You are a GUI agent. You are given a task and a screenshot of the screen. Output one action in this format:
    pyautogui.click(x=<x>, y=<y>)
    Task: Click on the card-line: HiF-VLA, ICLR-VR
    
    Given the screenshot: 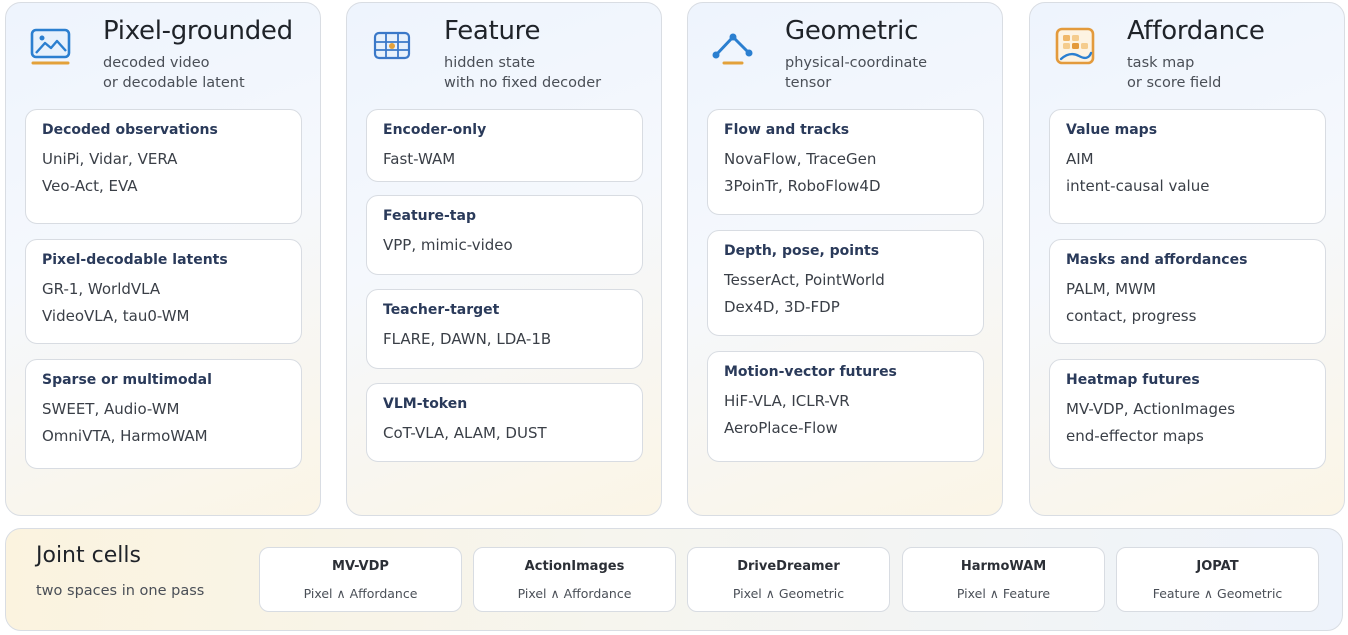 What is the action you would take?
    pyautogui.click(x=787, y=401)
    